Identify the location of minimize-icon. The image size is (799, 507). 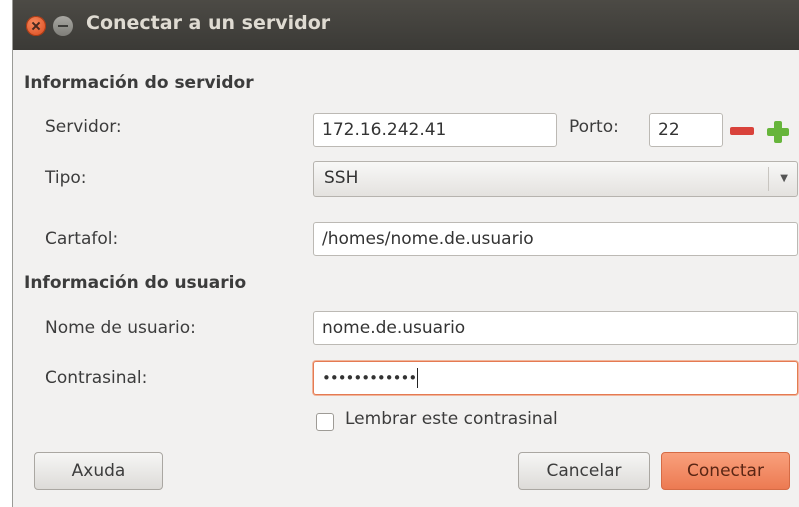
(63, 26).